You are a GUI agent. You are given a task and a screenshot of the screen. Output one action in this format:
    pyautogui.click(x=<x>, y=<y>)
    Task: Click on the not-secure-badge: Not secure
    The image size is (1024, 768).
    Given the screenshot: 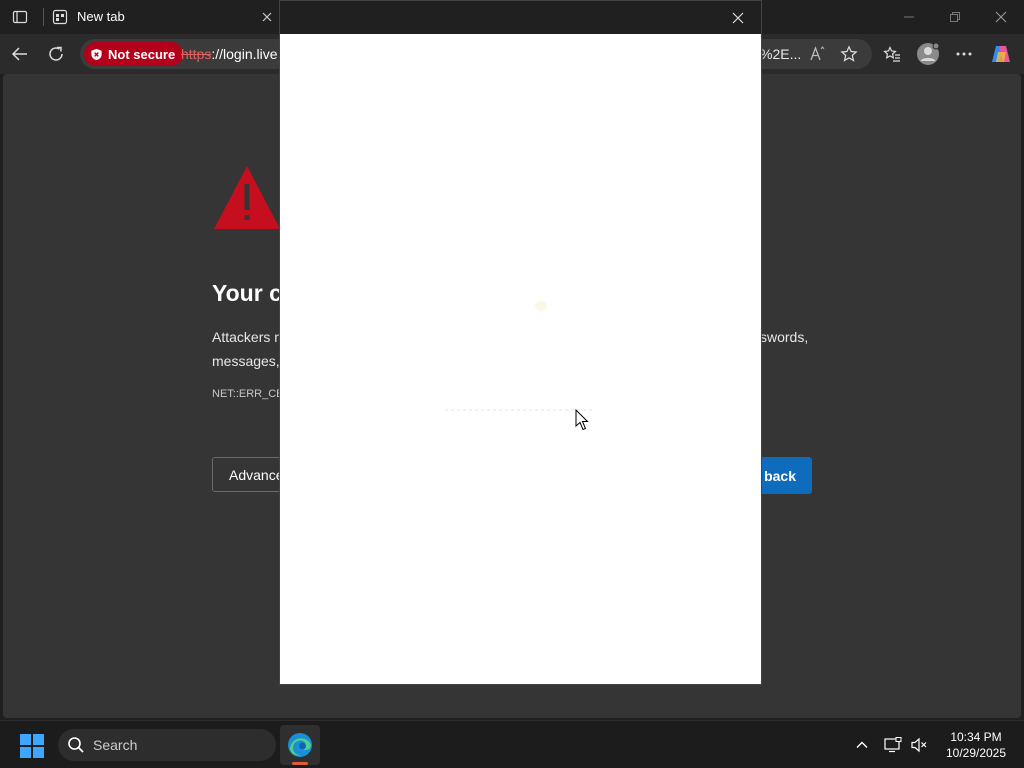 What is the action you would take?
    pyautogui.click(x=134, y=54)
    